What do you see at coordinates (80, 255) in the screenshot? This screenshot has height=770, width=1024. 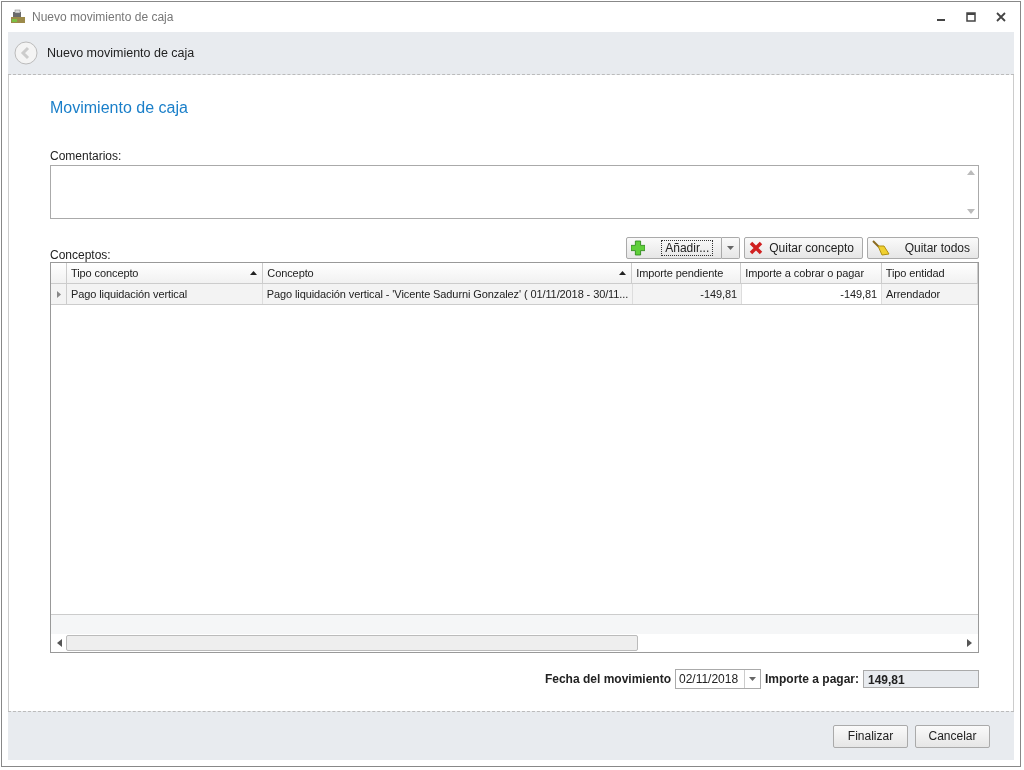 I see `concepts-label: Conceptos:` at bounding box center [80, 255].